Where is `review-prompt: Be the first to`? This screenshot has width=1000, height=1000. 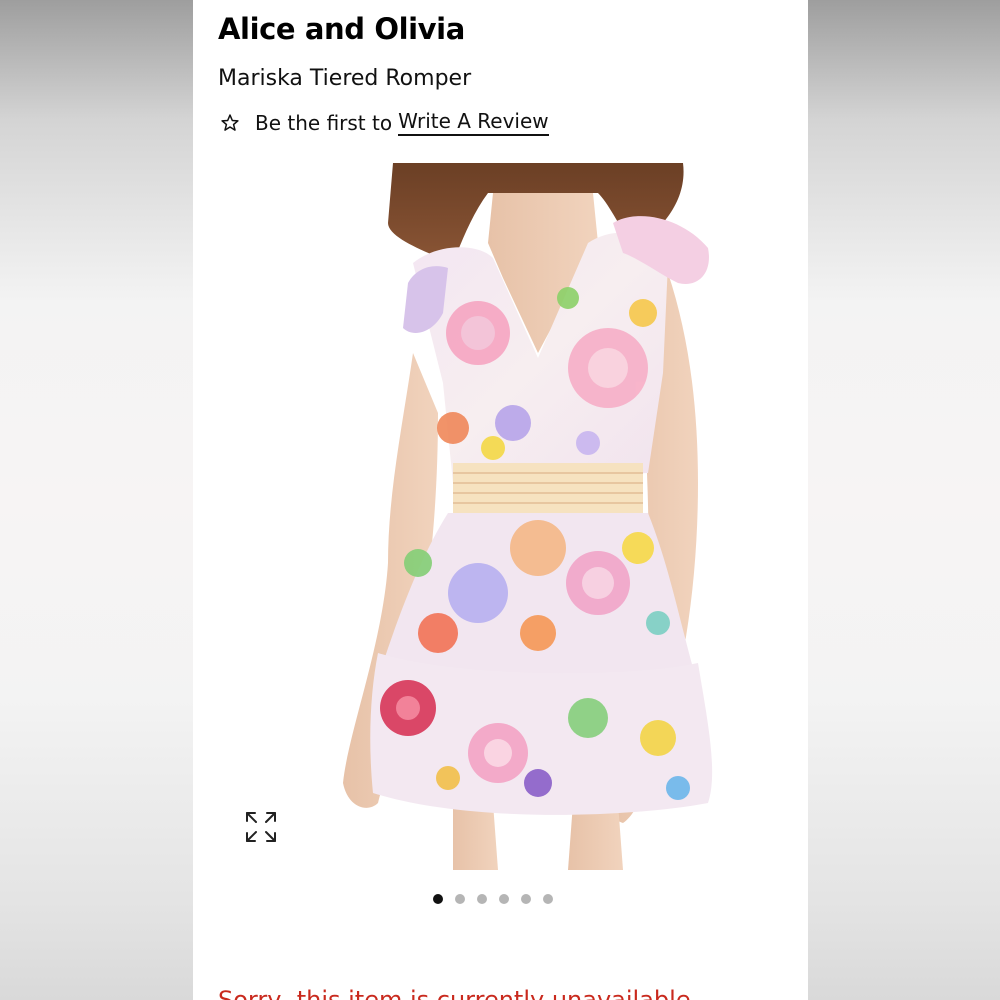 review-prompt: Be the first to is located at coordinates (324, 122).